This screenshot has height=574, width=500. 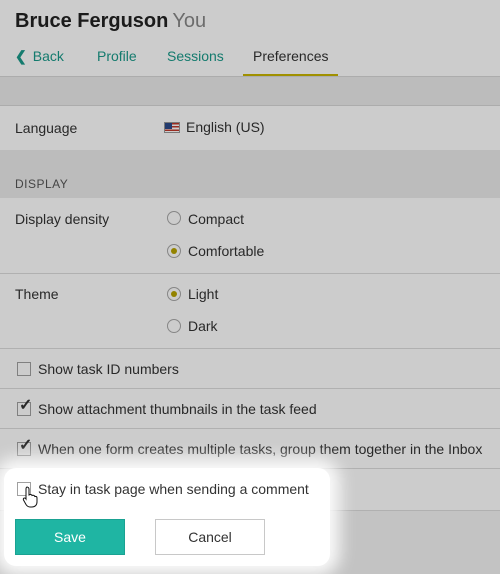 I want to click on checkbox-show-task-id-label: Show task ID numbers, so click(x=108, y=369).